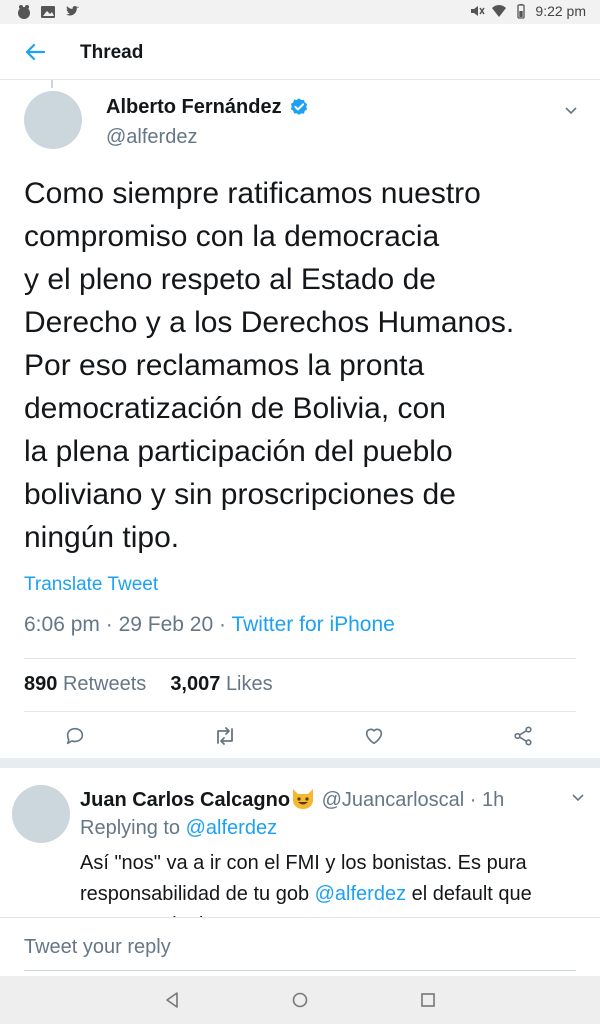 This screenshot has width=600, height=1024. Describe the element at coordinates (41, 814) in the screenshot. I see `reply-author-avatar` at that location.